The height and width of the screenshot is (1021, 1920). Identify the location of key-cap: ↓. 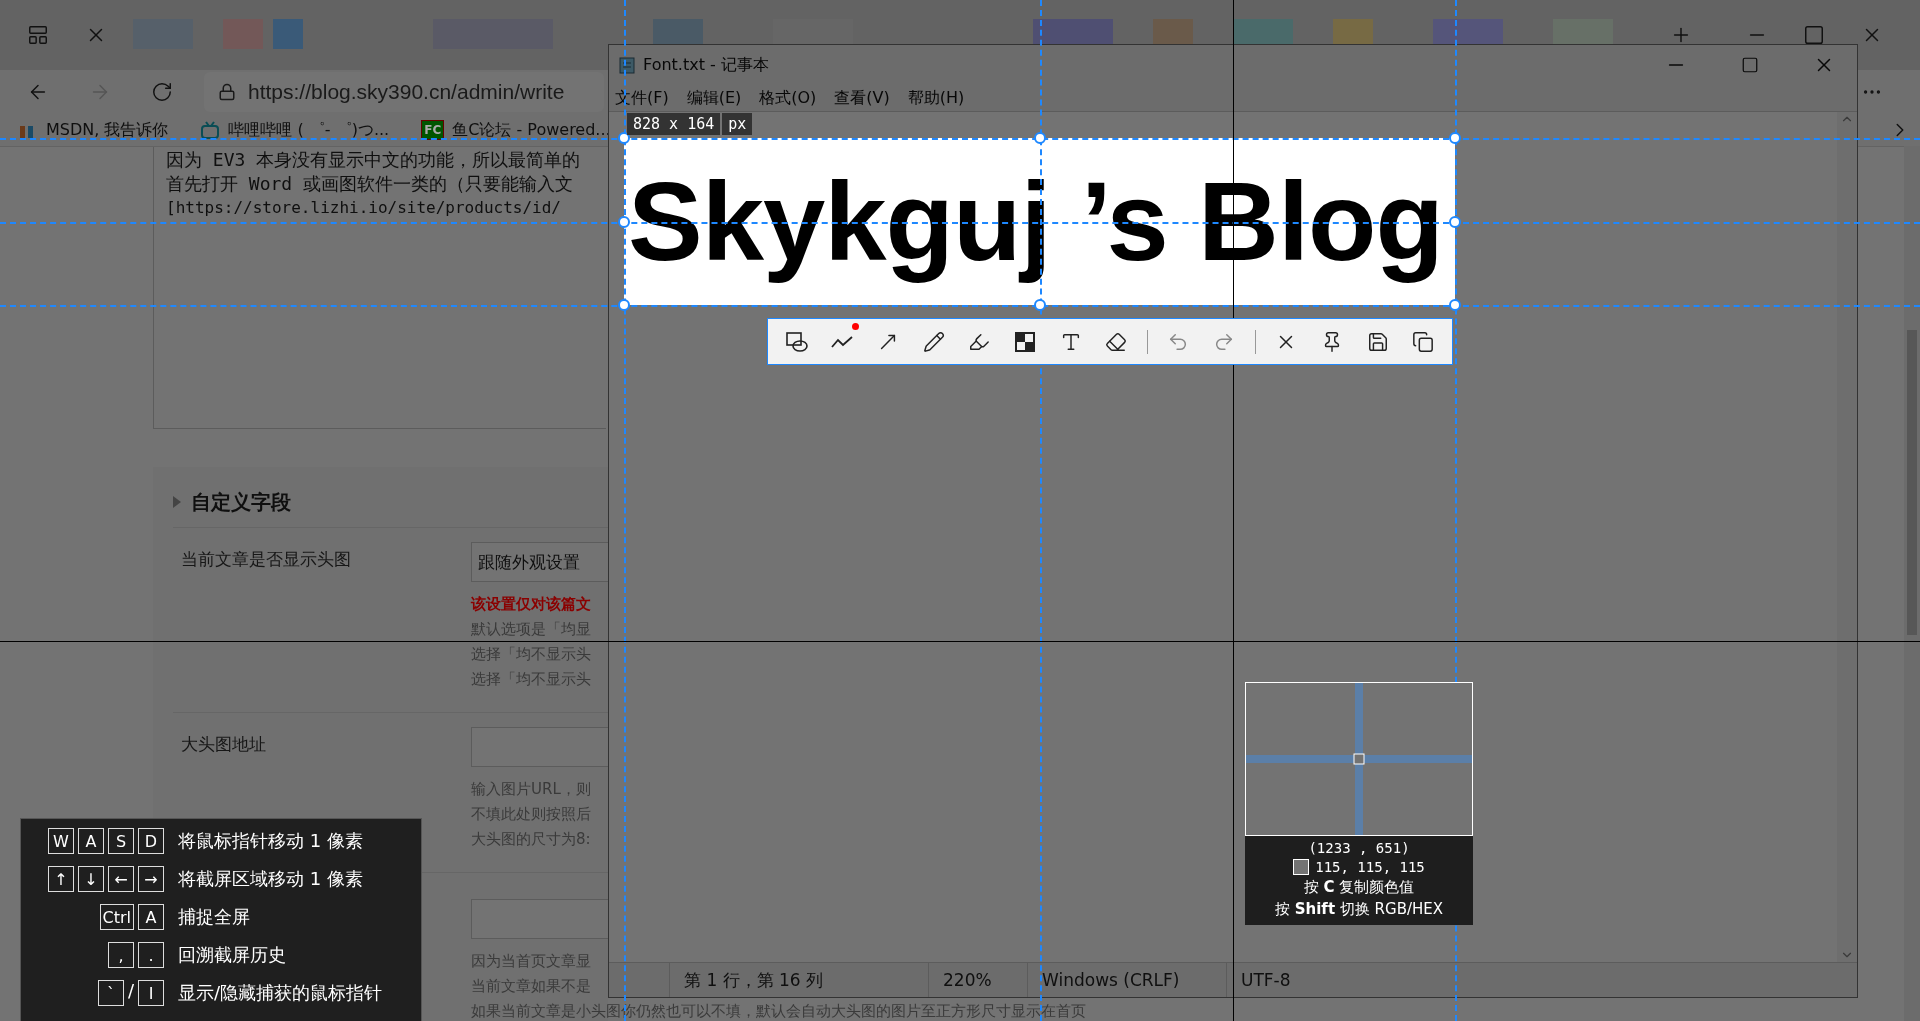
(91, 879).